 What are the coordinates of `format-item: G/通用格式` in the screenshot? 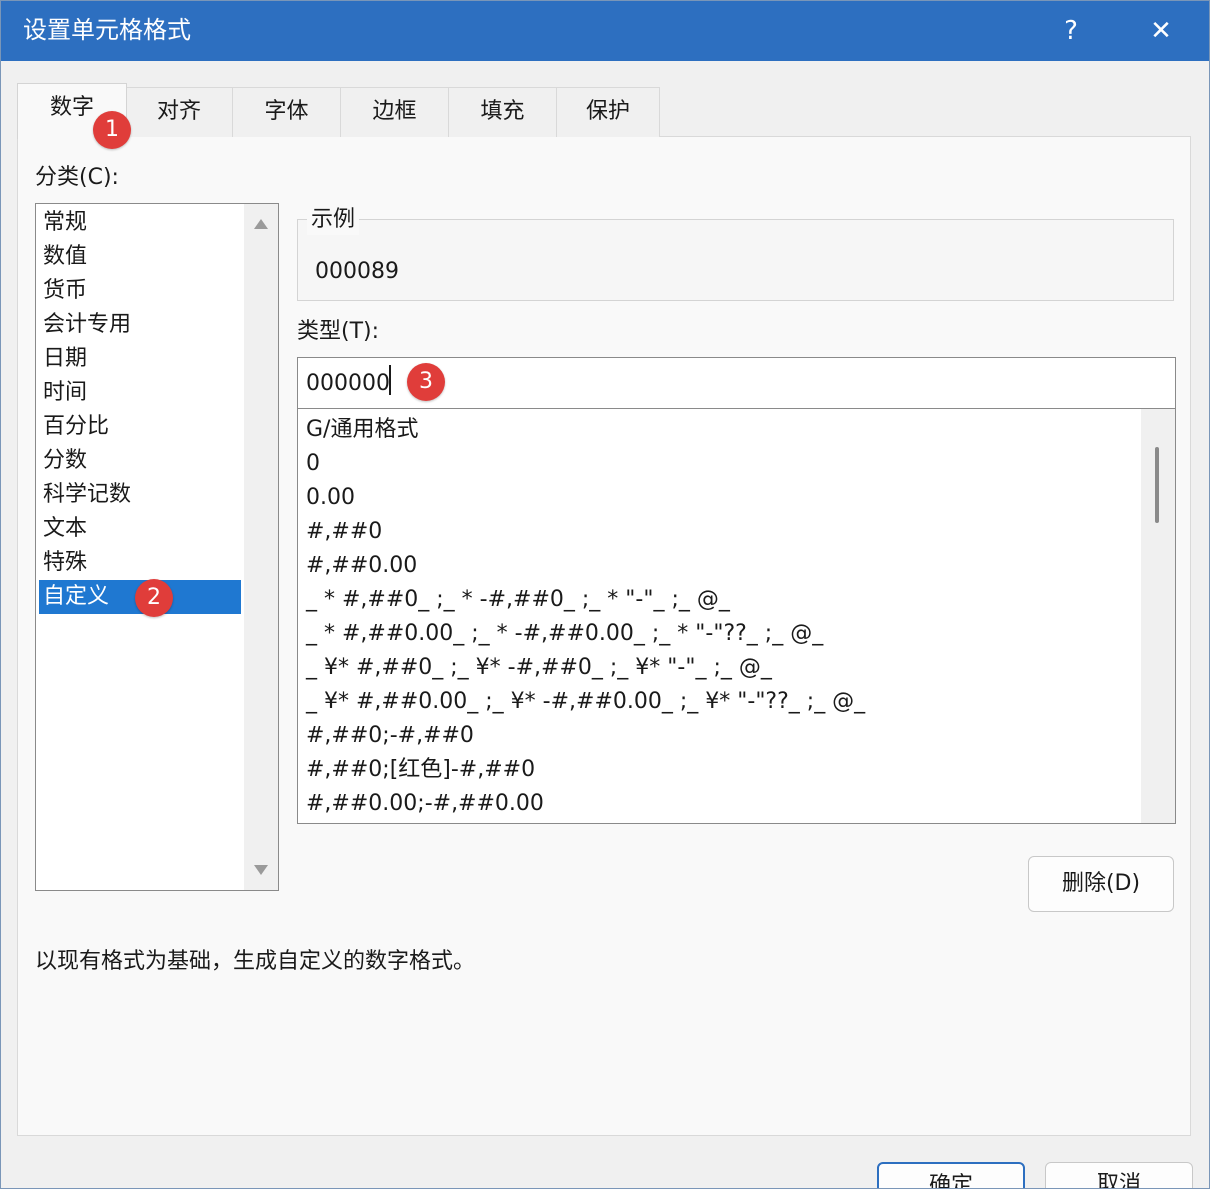 It's located at (362, 430).